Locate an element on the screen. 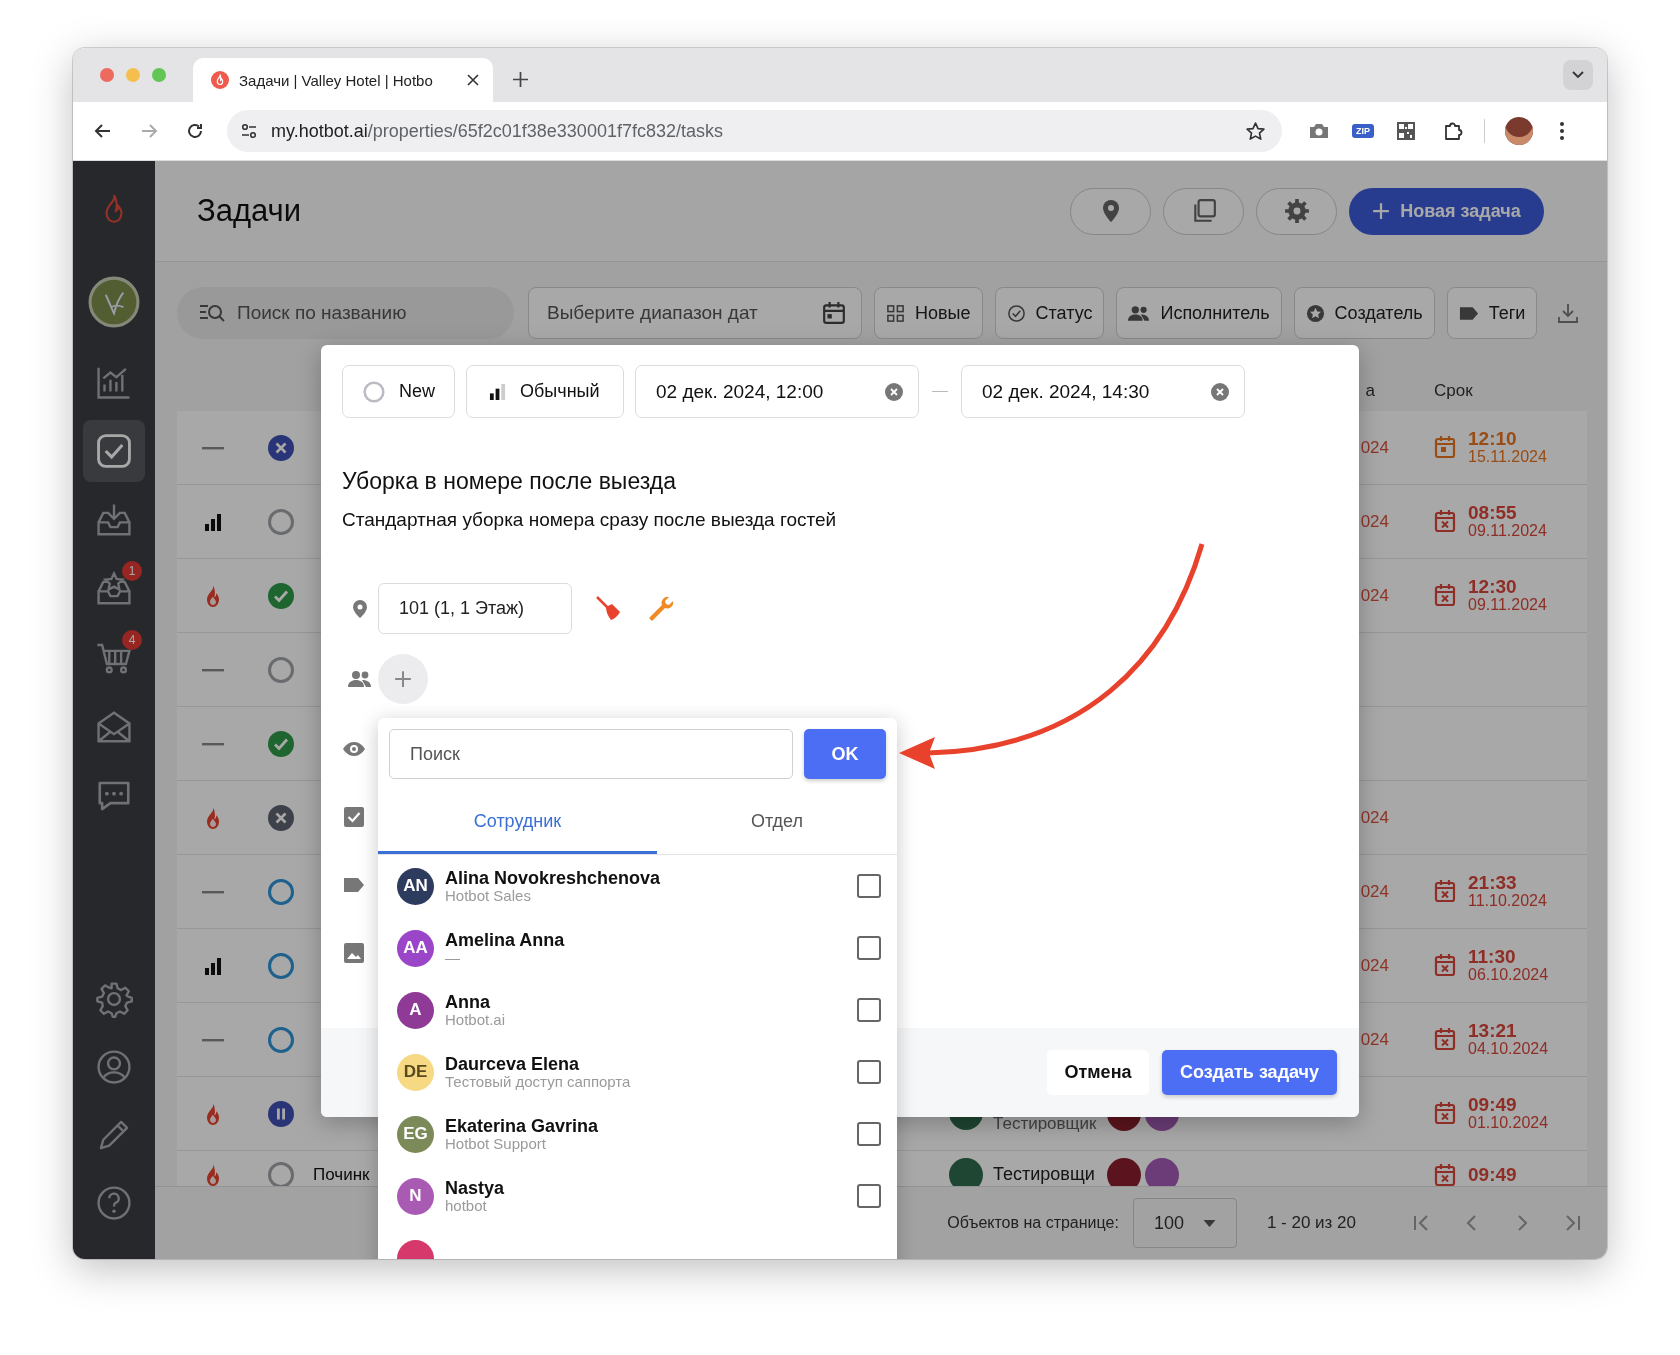 This screenshot has width=1680, height=1355. column-header: Срок is located at coordinates (1453, 391).